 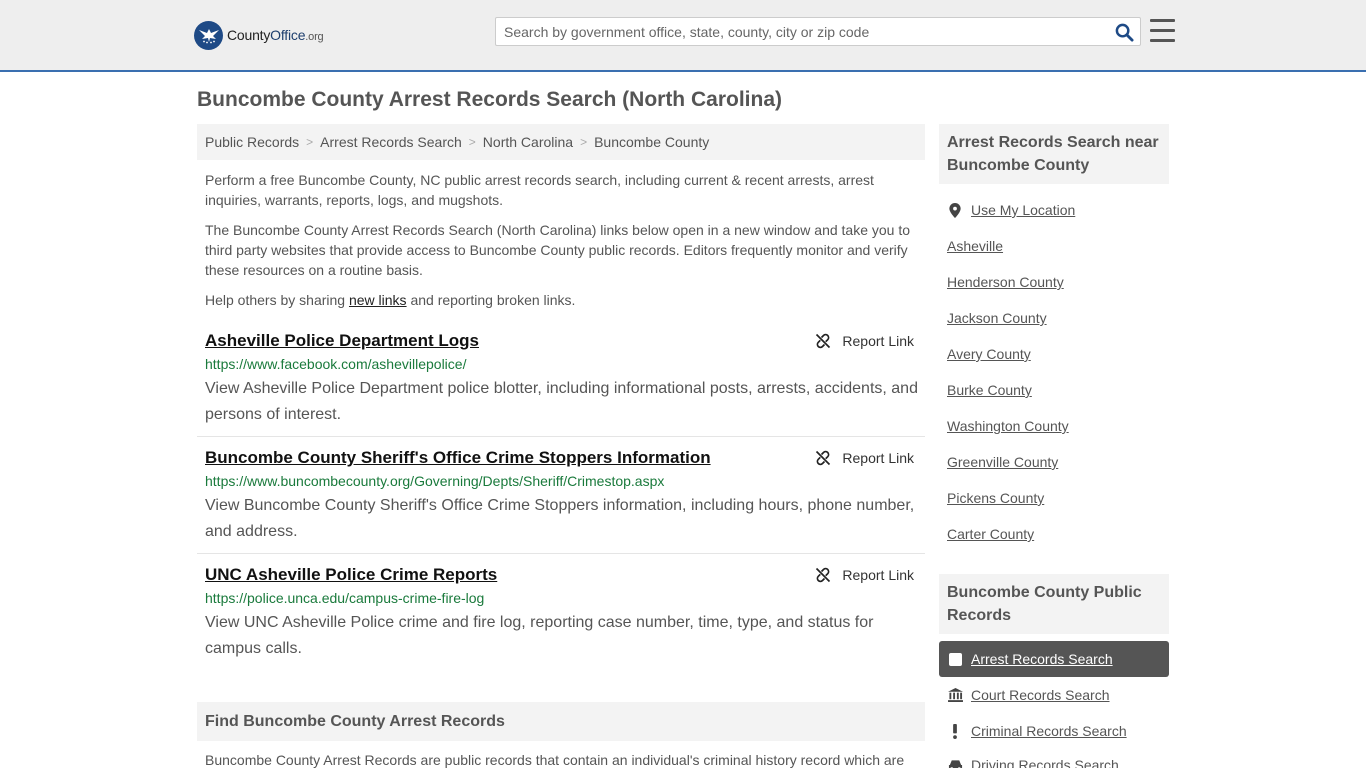 What do you see at coordinates (989, 390) in the screenshot?
I see `sidebar-nearby-burke-county: Burke County` at bounding box center [989, 390].